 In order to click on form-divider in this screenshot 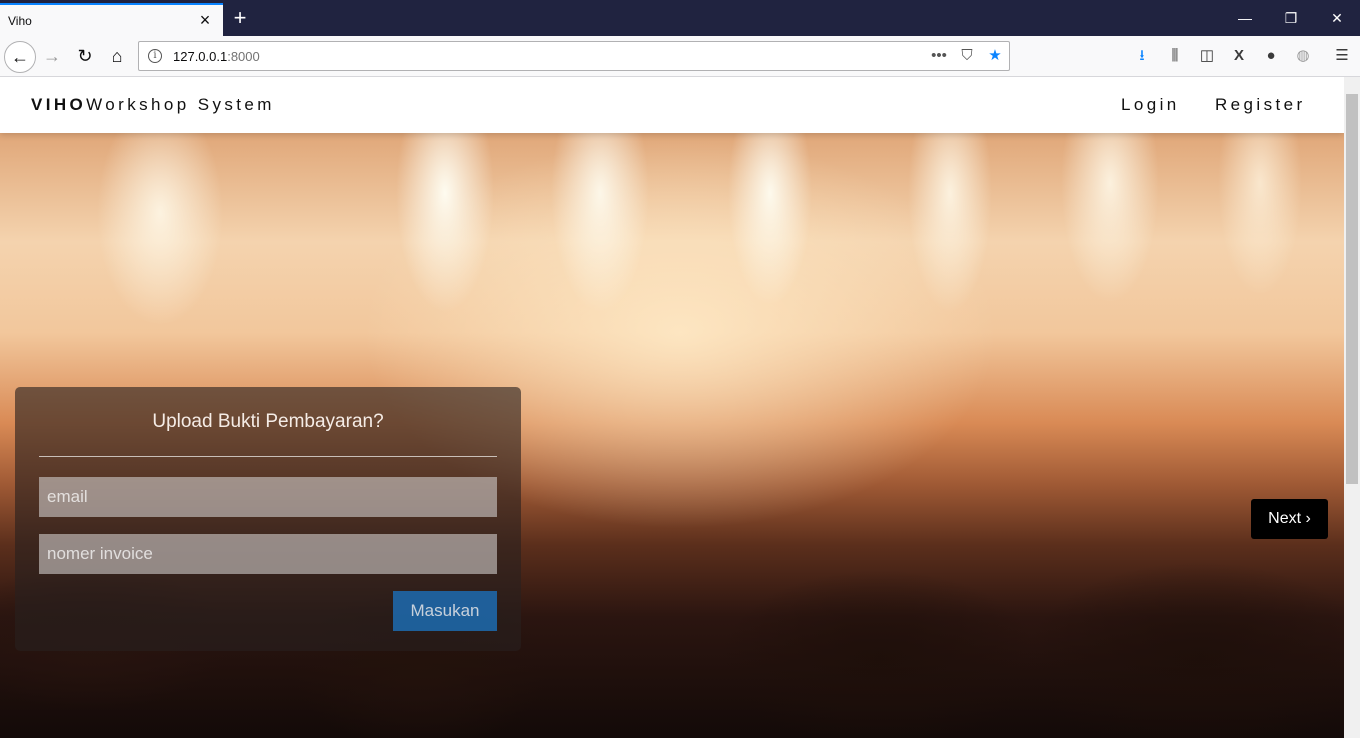, I will do `click(268, 456)`.